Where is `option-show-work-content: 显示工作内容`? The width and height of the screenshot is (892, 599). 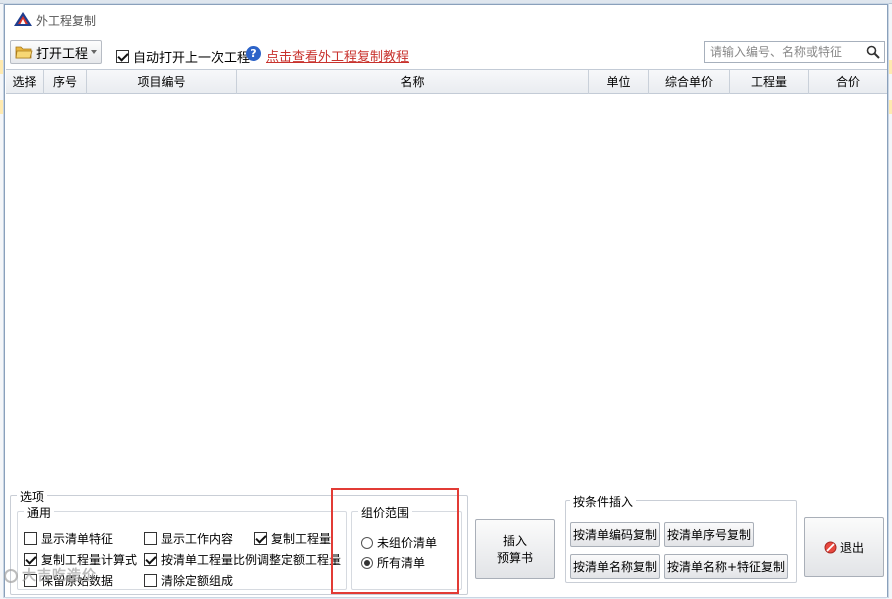 option-show-work-content: 显示工作内容 is located at coordinates (188, 538).